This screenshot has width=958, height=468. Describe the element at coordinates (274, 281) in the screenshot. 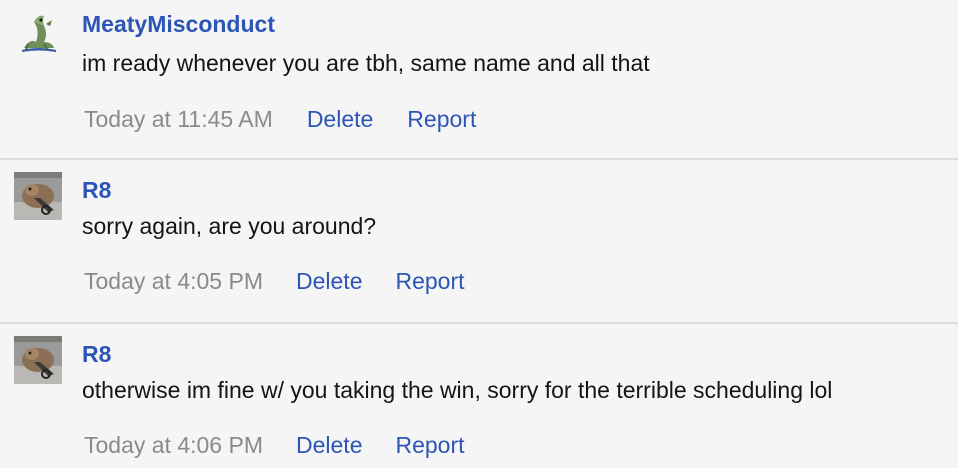

I see `message-meta: Today at 4:05 PM Delete Report` at that location.